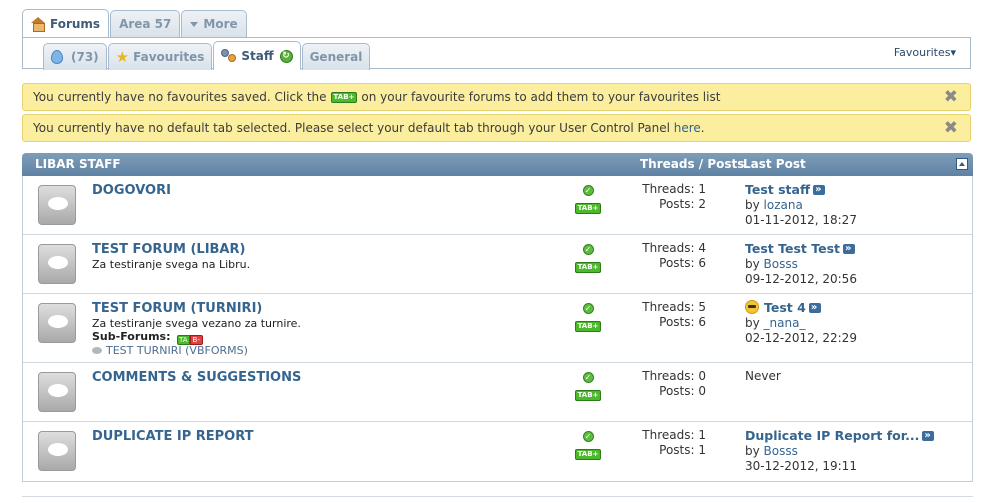 The height and width of the screenshot is (503, 991). Describe the element at coordinates (344, 97) in the screenshot. I see `tab-plus-icon: TAB+` at that location.